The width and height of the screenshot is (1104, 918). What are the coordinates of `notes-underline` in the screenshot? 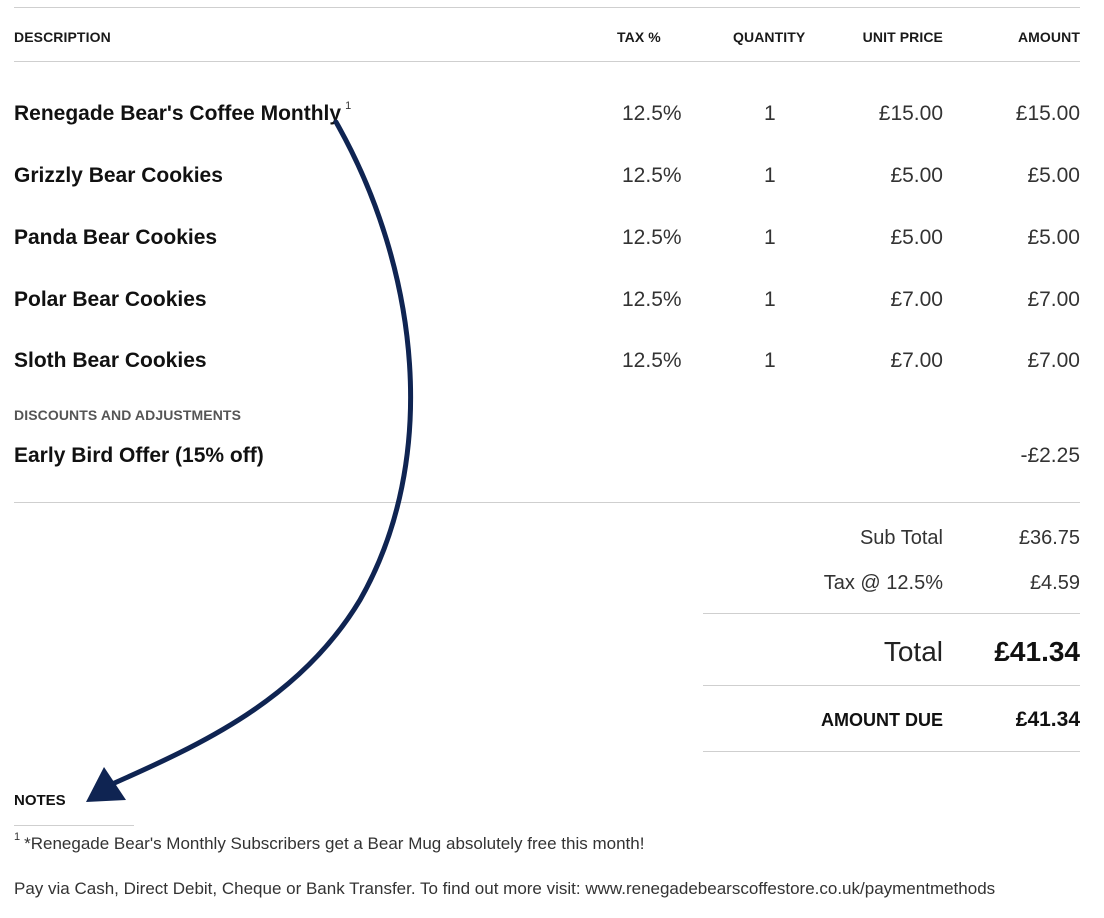 It's located at (74, 825).